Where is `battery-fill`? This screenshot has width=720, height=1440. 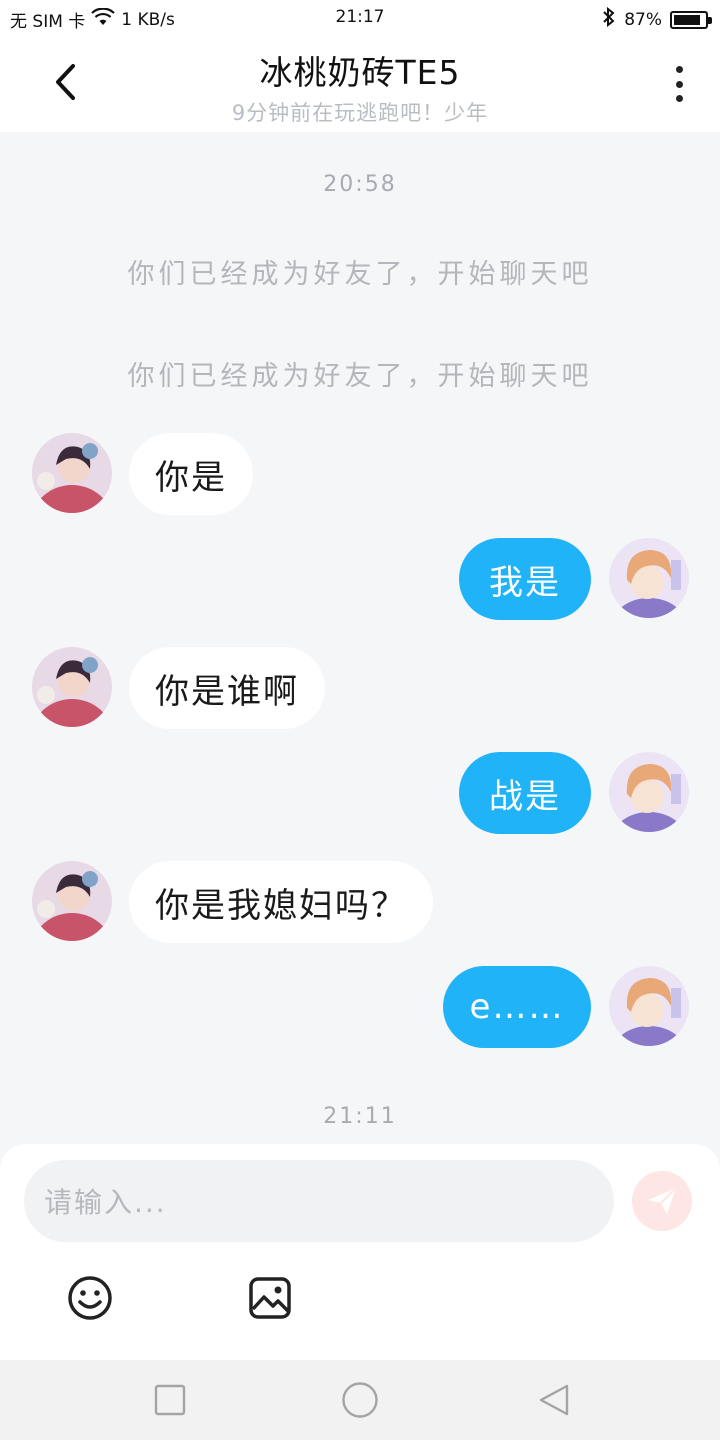 battery-fill is located at coordinates (687, 19).